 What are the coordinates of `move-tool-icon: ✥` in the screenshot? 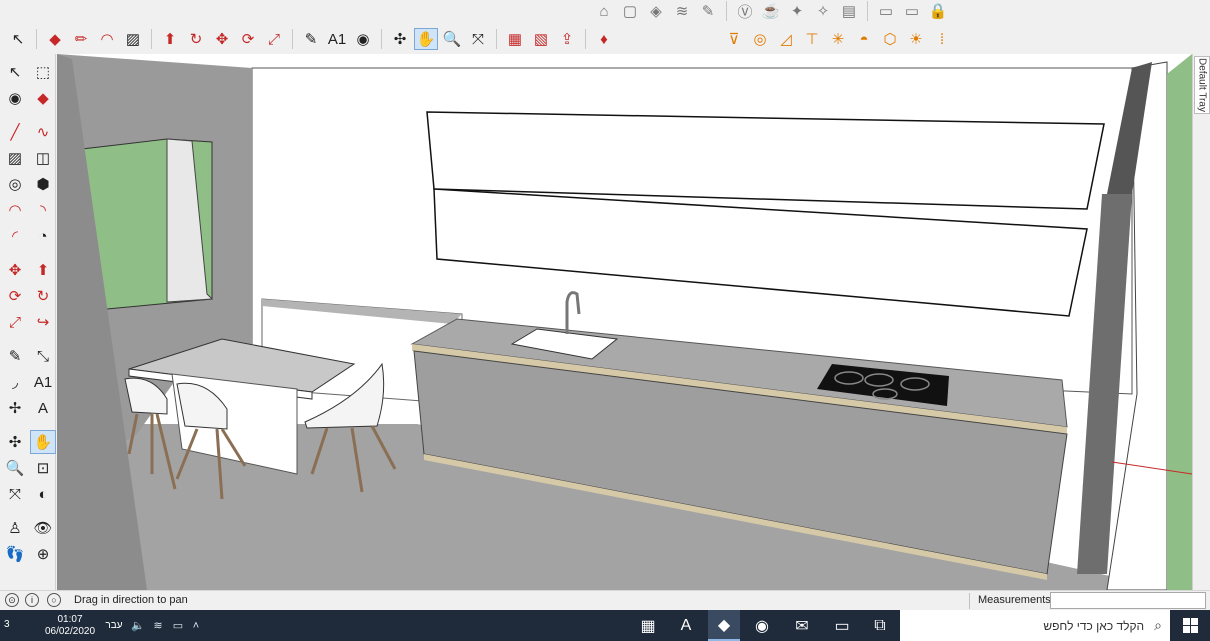 It's located at (222, 39).